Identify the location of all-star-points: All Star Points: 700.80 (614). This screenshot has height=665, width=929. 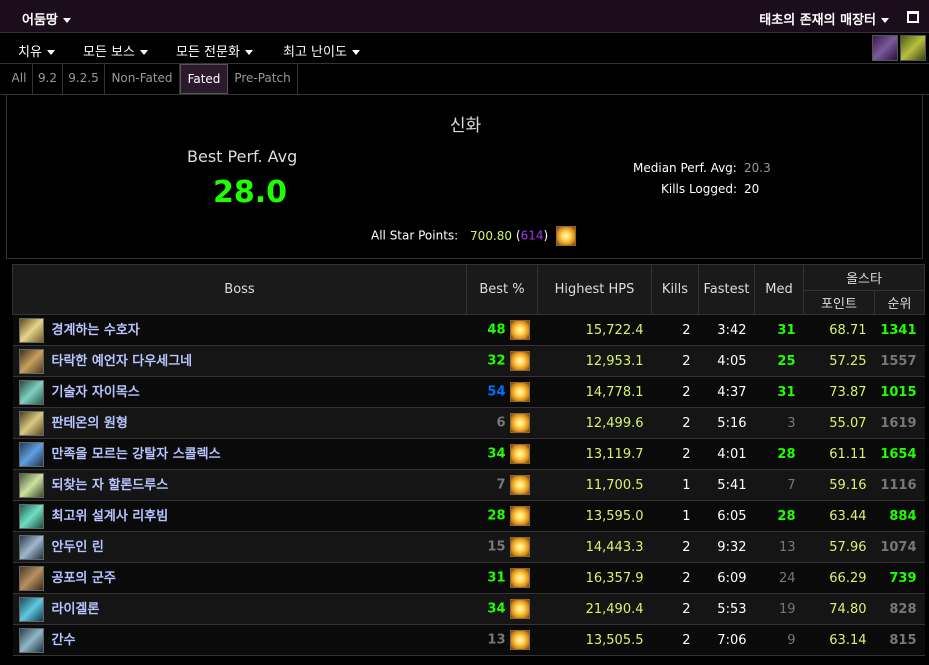
(473, 236).